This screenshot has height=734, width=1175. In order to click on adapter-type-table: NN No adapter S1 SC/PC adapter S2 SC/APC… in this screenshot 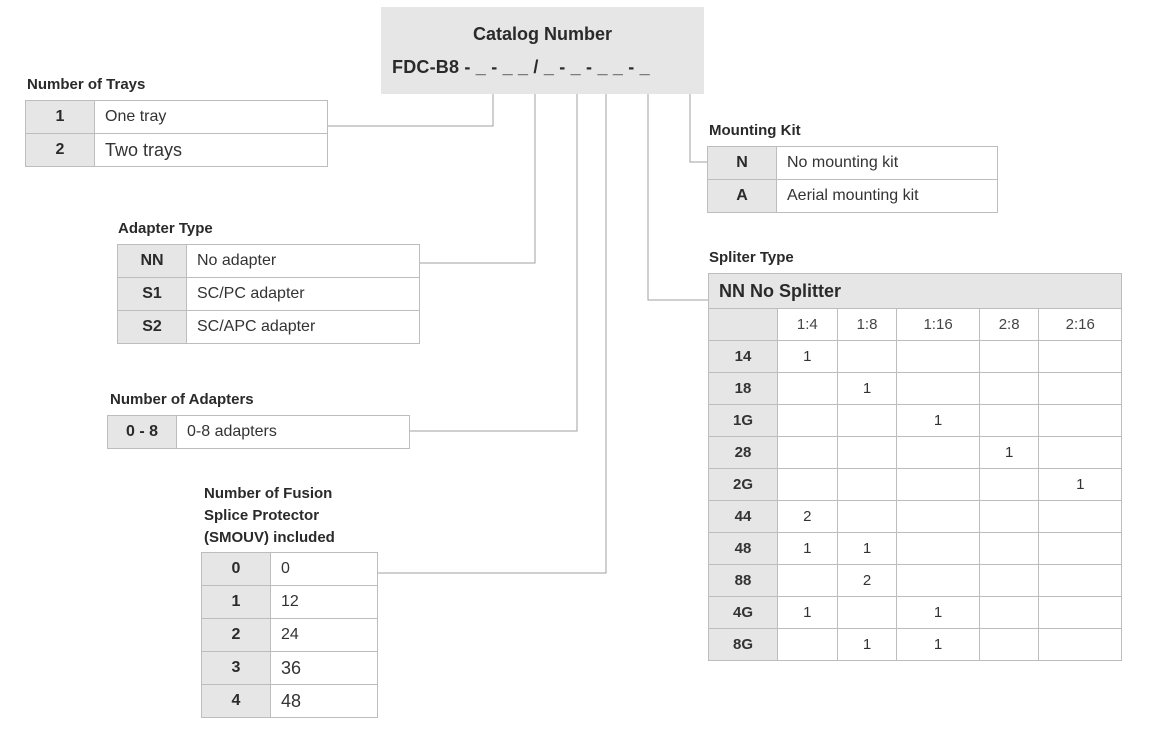, I will do `click(268, 294)`.